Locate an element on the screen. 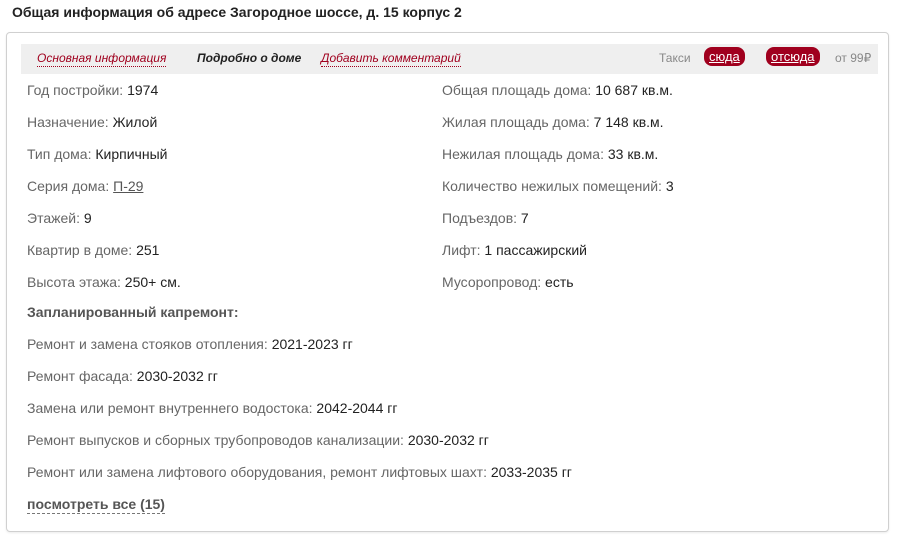  info-row-house-type: Тип дома: Кирпичный is located at coordinates (97, 154).